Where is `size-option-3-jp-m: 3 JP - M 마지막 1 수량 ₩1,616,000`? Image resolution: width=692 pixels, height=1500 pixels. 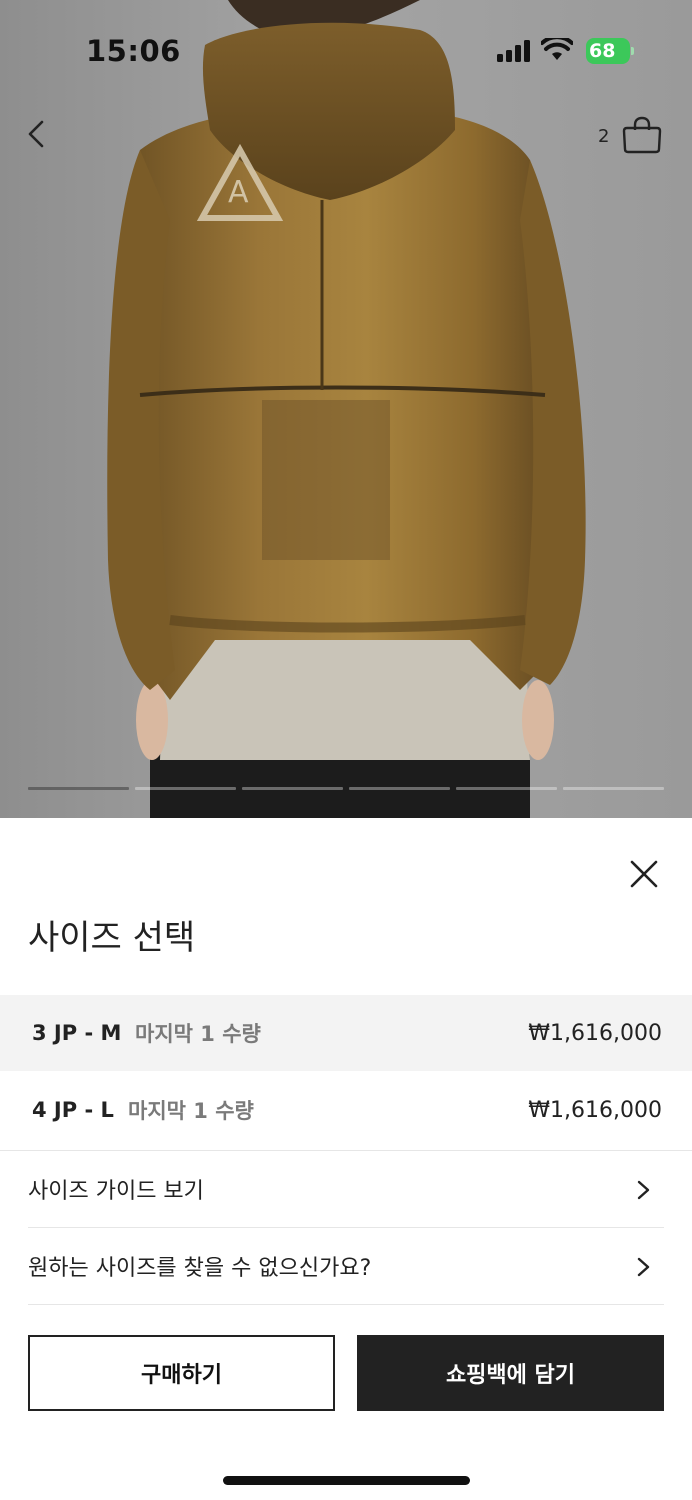 size-option-3-jp-m: 3 JP - M 마지막 1 수량 ₩1,616,000 is located at coordinates (346, 1033).